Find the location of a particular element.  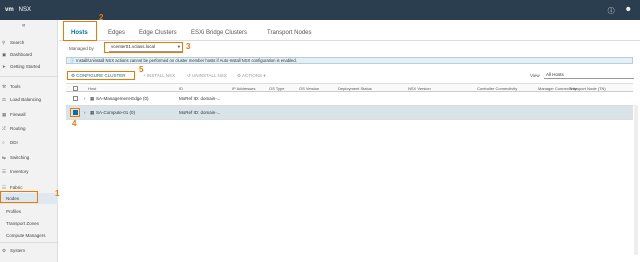

scrollbar is located at coordinates (636, 180).